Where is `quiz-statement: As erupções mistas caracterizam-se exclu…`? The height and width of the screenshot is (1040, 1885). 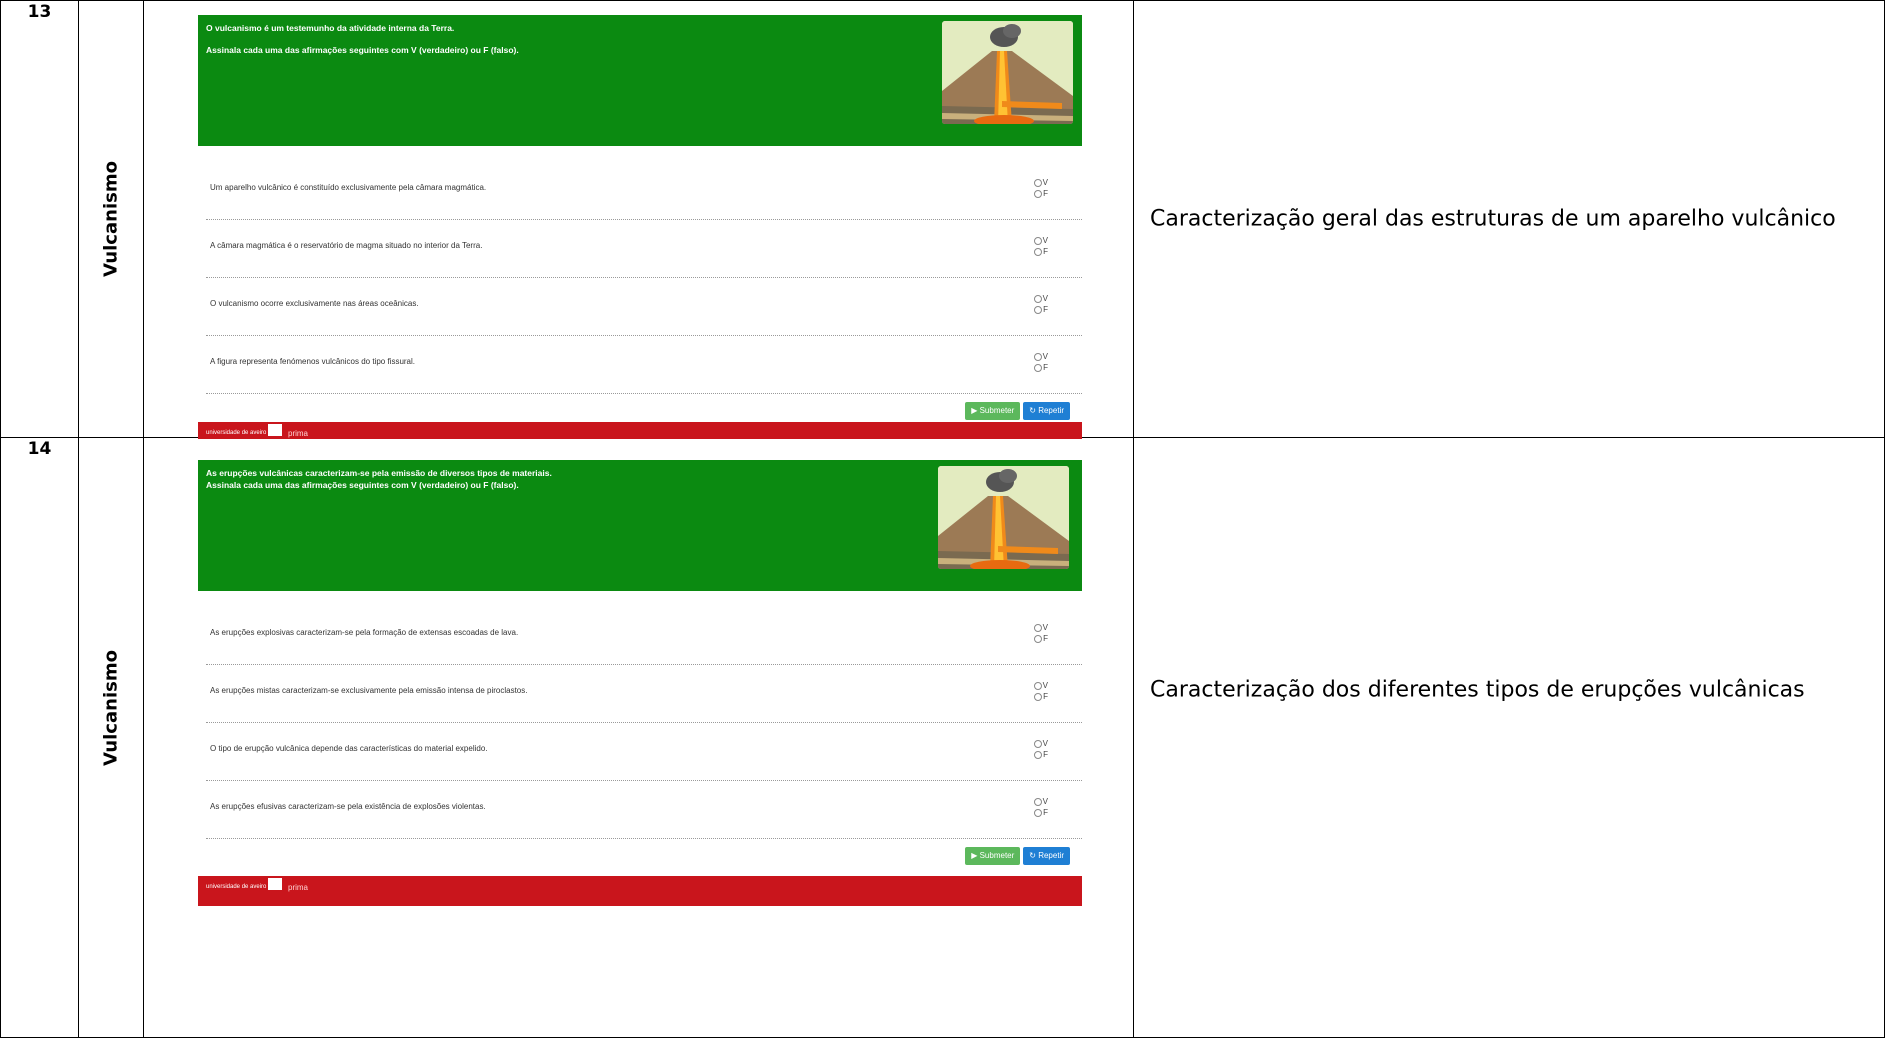
quiz-statement: As erupções mistas caracterizam-se exclu… is located at coordinates (369, 690).